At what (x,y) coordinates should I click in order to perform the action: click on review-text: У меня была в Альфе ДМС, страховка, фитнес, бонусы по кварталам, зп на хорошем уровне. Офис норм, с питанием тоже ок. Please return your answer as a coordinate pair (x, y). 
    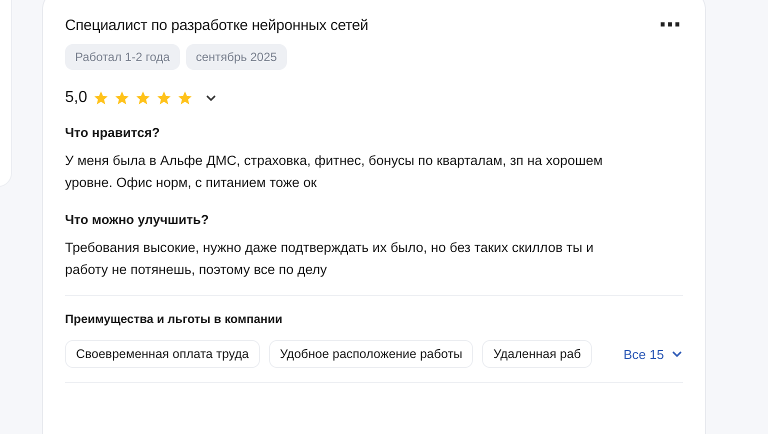
    Looking at the image, I should click on (334, 172).